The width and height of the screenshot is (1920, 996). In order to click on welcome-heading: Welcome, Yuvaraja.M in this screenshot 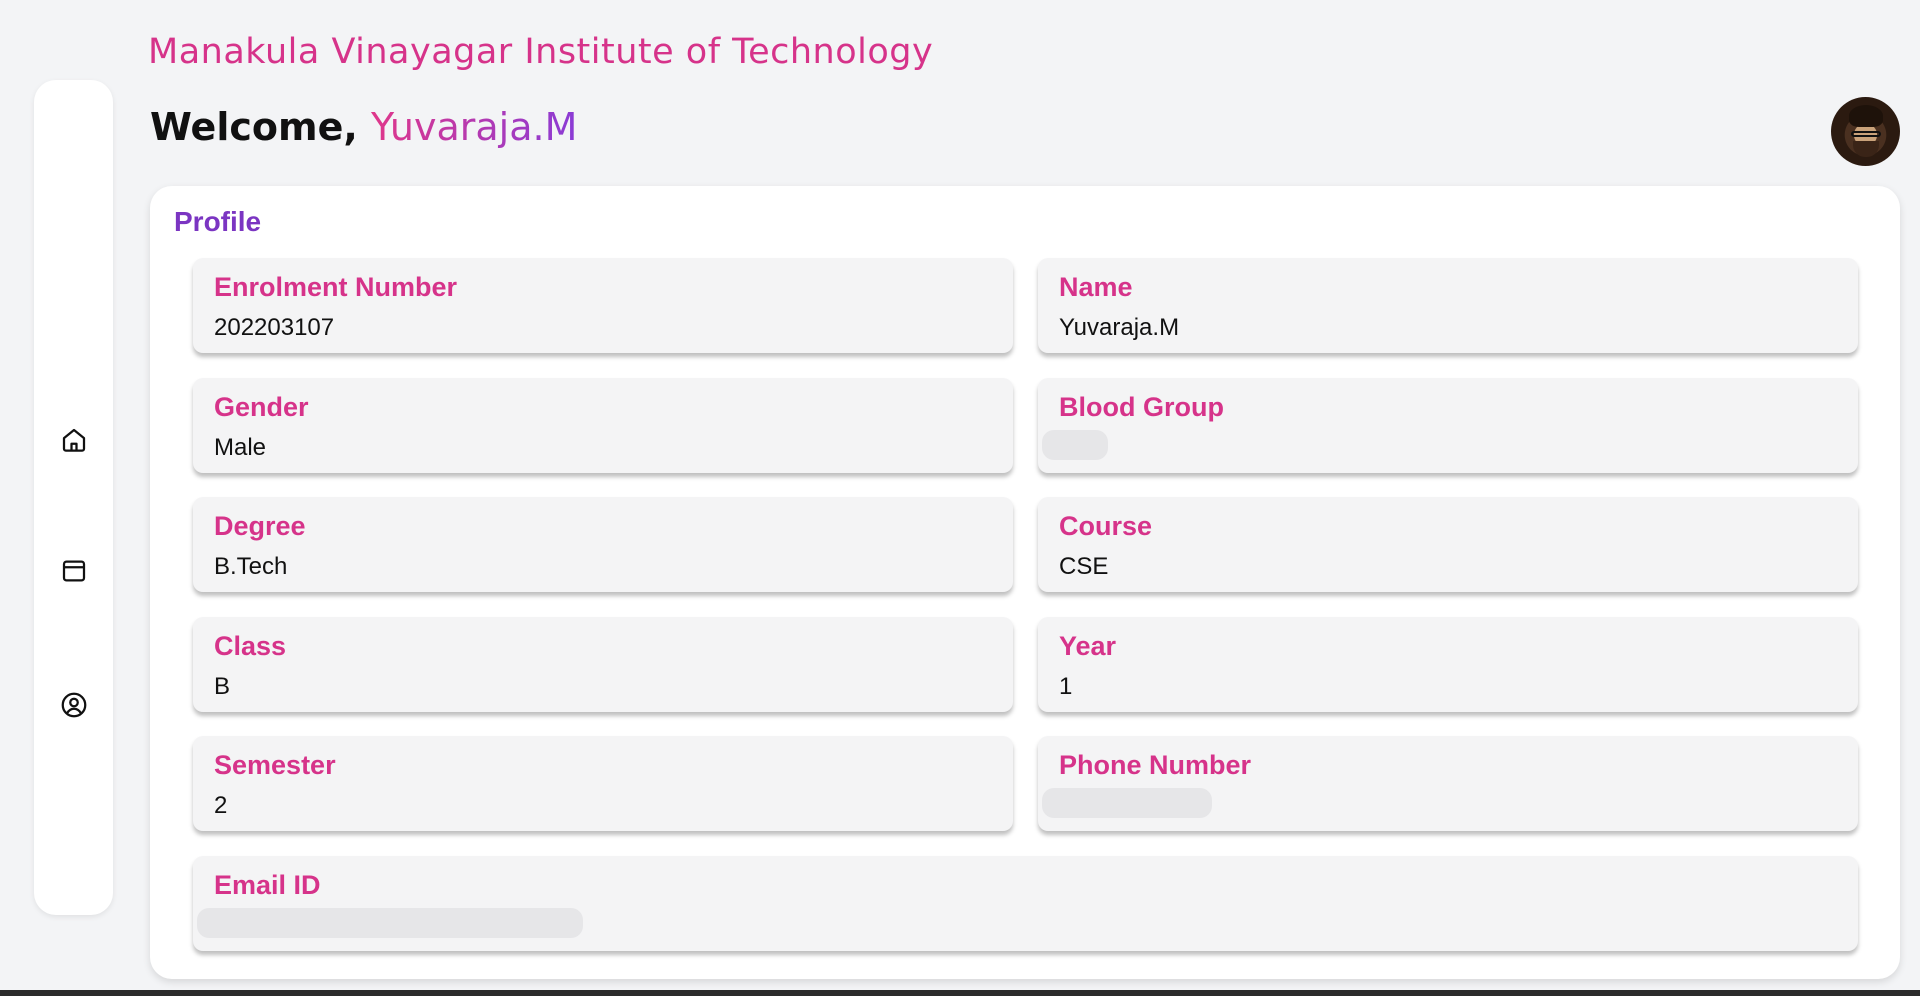, I will do `click(363, 127)`.